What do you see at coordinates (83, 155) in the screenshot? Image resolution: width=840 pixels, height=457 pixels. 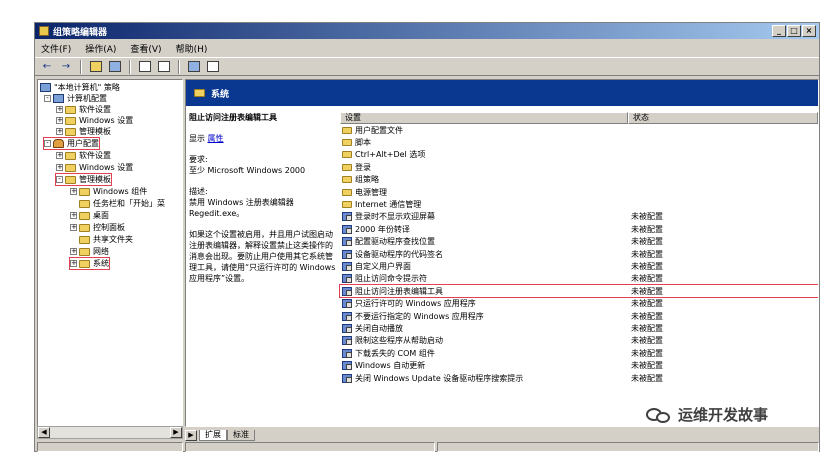 I see `tree-uc-software: + 软件设置` at bounding box center [83, 155].